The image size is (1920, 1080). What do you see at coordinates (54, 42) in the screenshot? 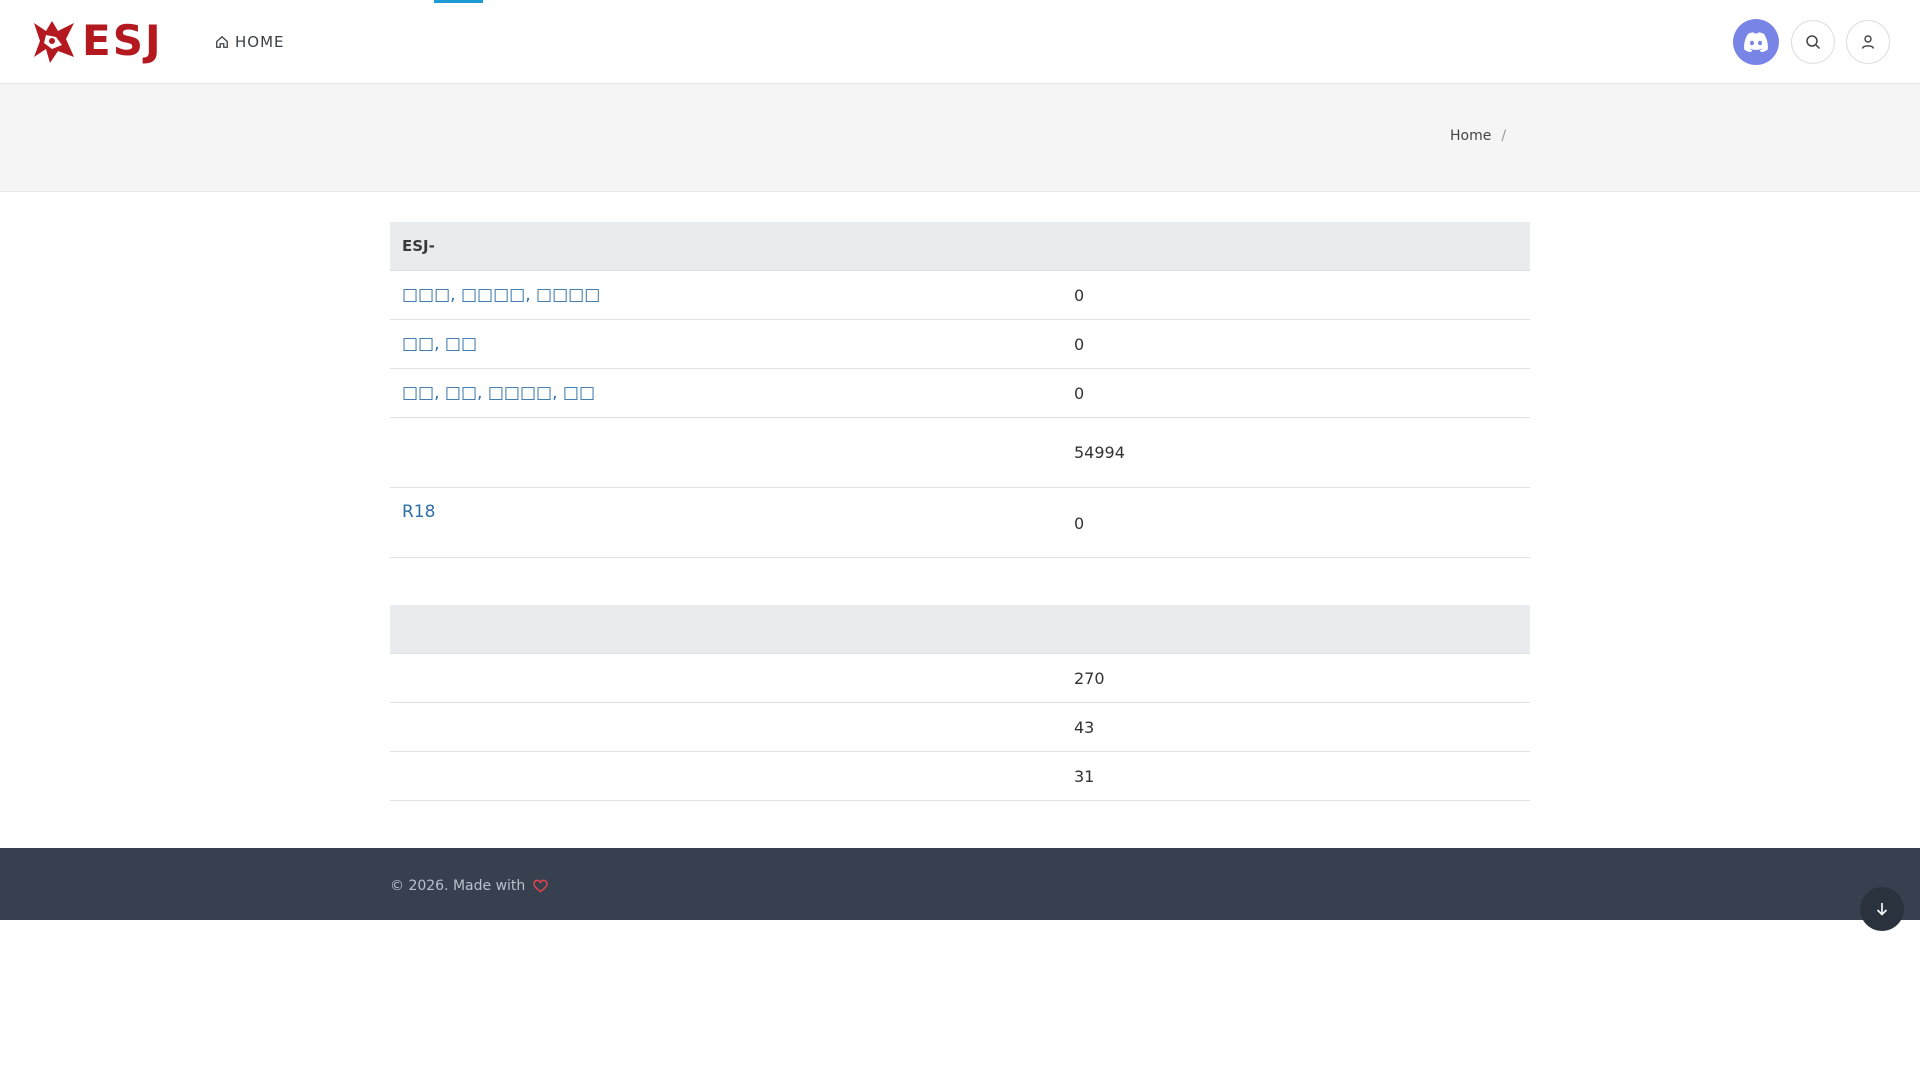
I see `logo-mark-icon` at bounding box center [54, 42].